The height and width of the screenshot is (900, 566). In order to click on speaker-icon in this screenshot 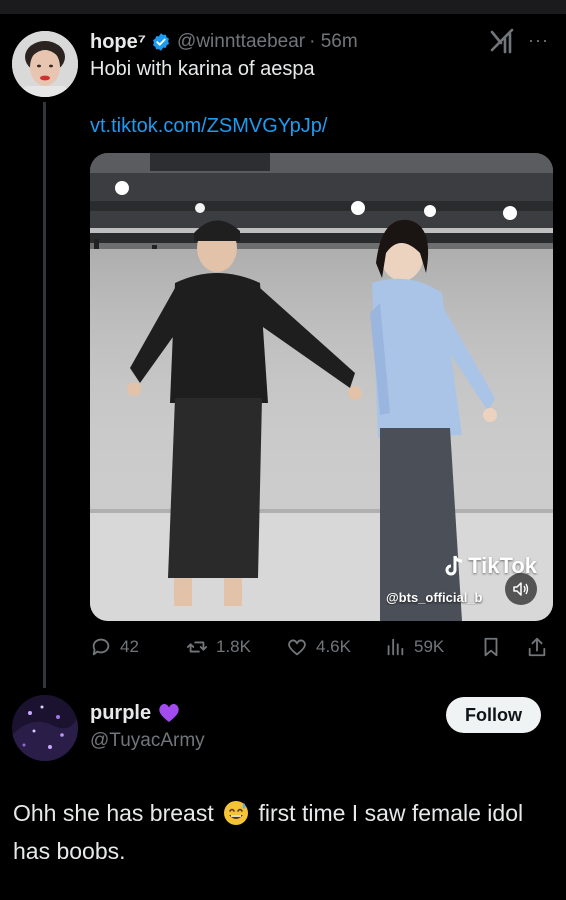, I will do `click(521, 589)`.